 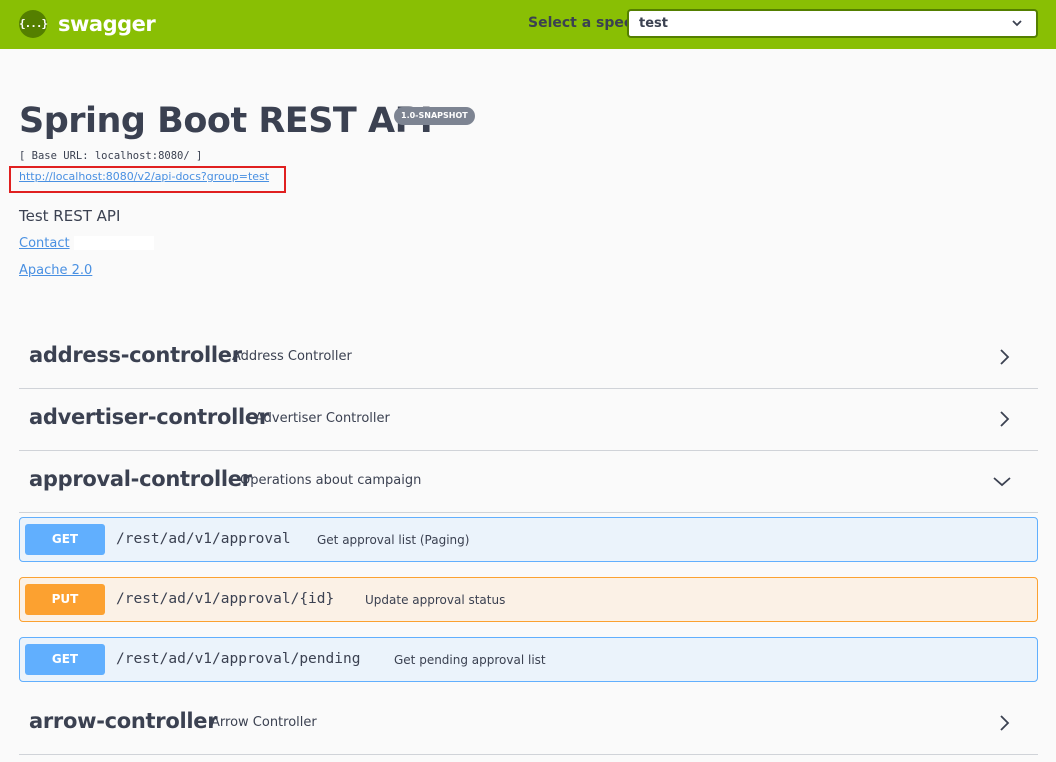 I want to click on operation-path: /rest/ad/v1/approval, so click(x=203, y=539).